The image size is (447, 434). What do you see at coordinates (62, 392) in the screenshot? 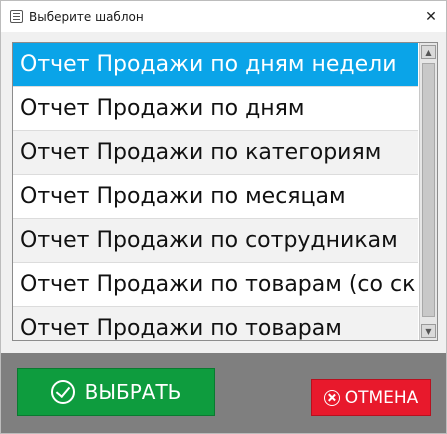
I see `check-circle-icon` at bounding box center [62, 392].